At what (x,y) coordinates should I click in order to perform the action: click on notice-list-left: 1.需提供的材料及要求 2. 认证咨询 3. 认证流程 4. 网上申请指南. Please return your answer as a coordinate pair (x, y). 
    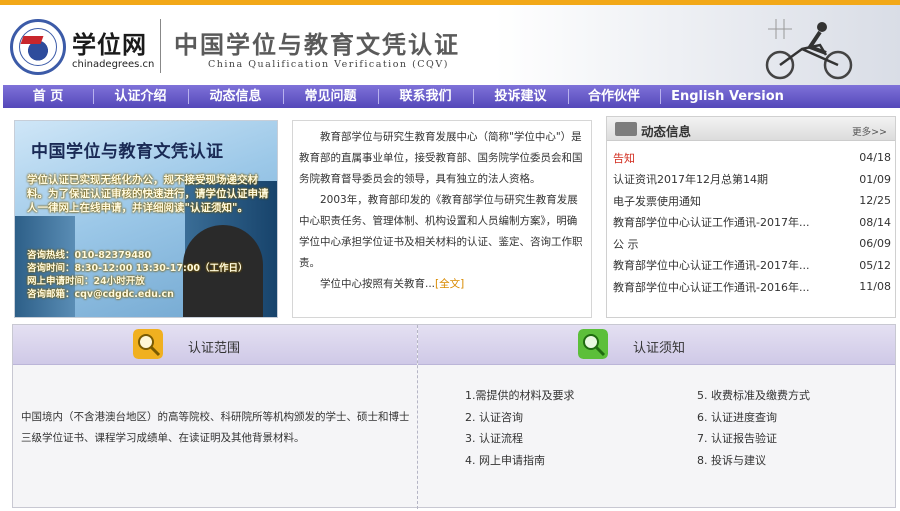
    Looking at the image, I should click on (520, 428).